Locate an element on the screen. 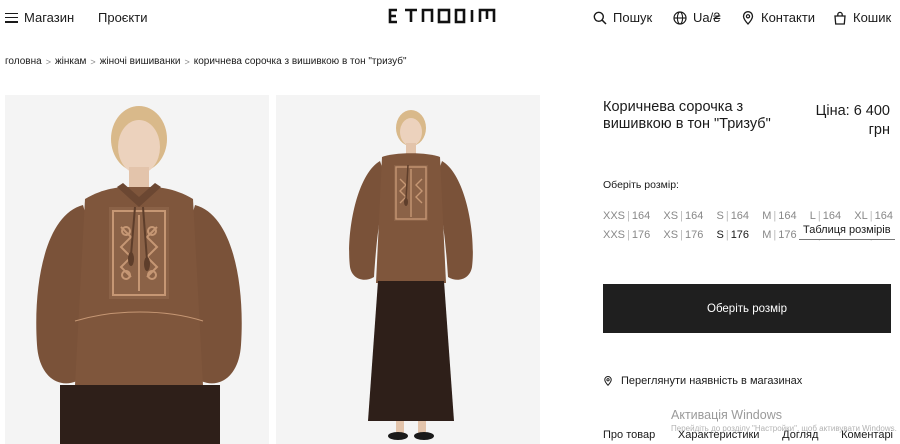 This screenshot has width=900, height=444. size-option: XS | 164 is located at coordinates (683, 216).